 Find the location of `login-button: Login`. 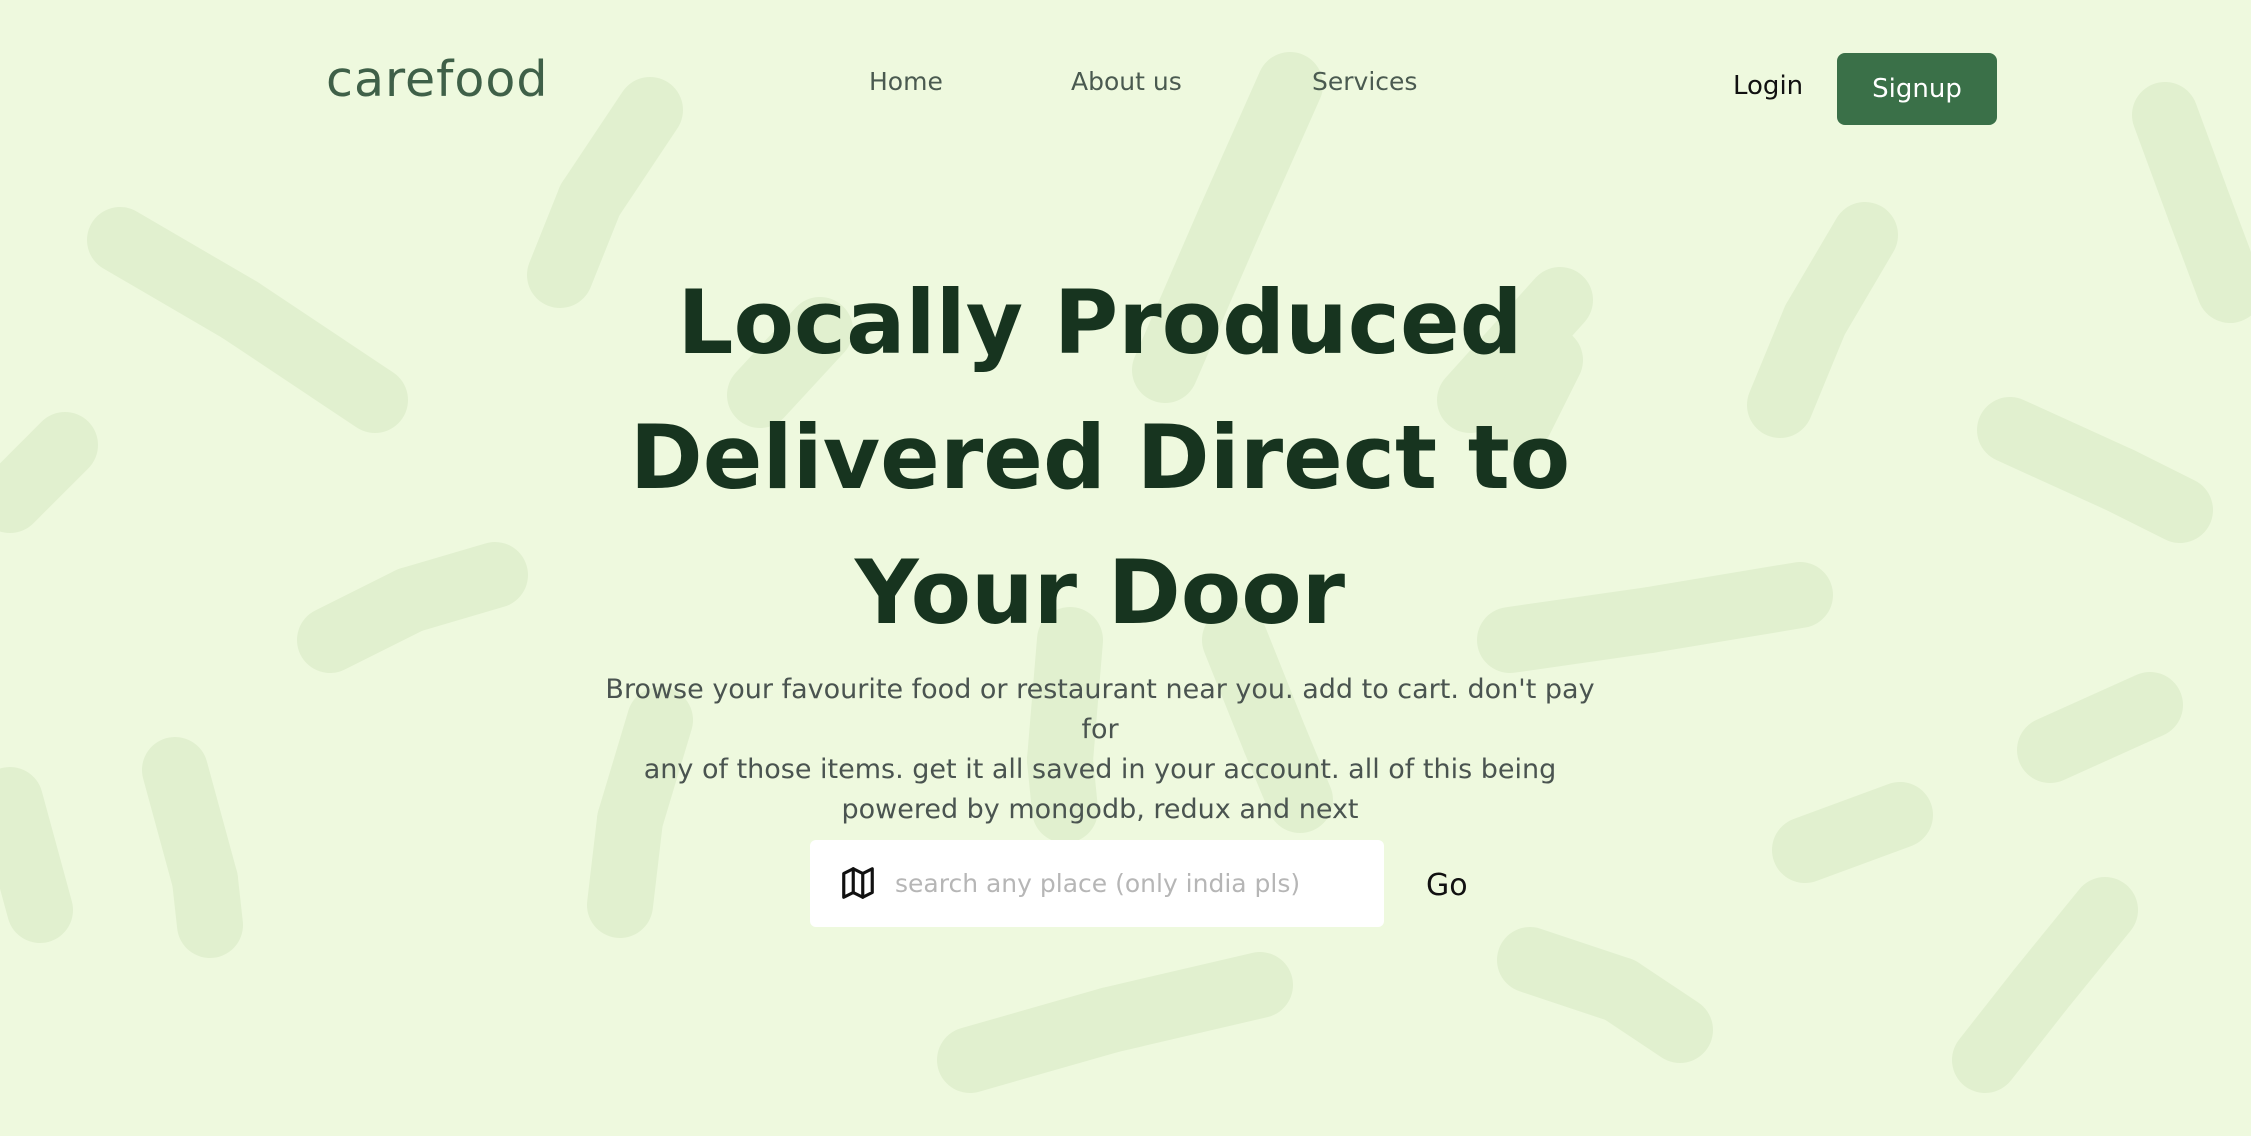

login-button: Login is located at coordinates (1768, 86).